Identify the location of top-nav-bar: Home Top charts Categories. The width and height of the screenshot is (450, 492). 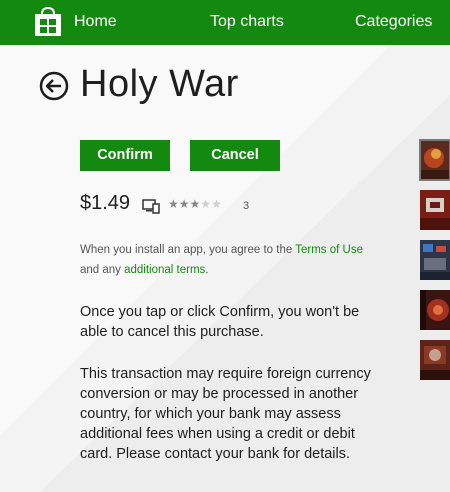
(225, 22).